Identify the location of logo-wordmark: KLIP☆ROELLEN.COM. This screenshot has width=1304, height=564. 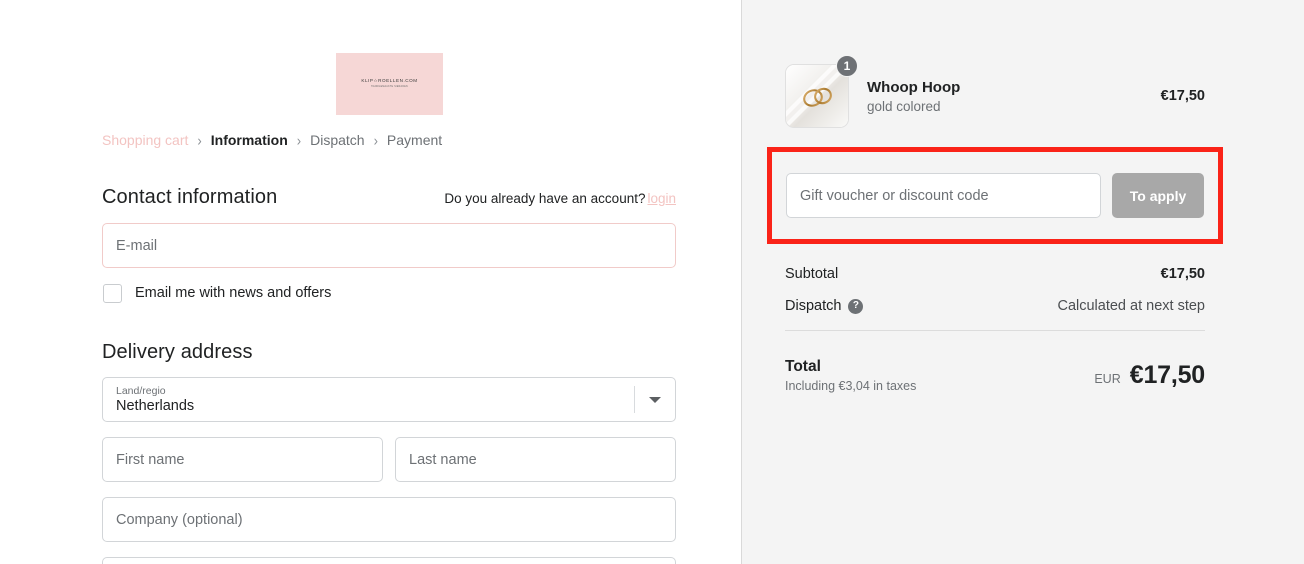
(389, 81).